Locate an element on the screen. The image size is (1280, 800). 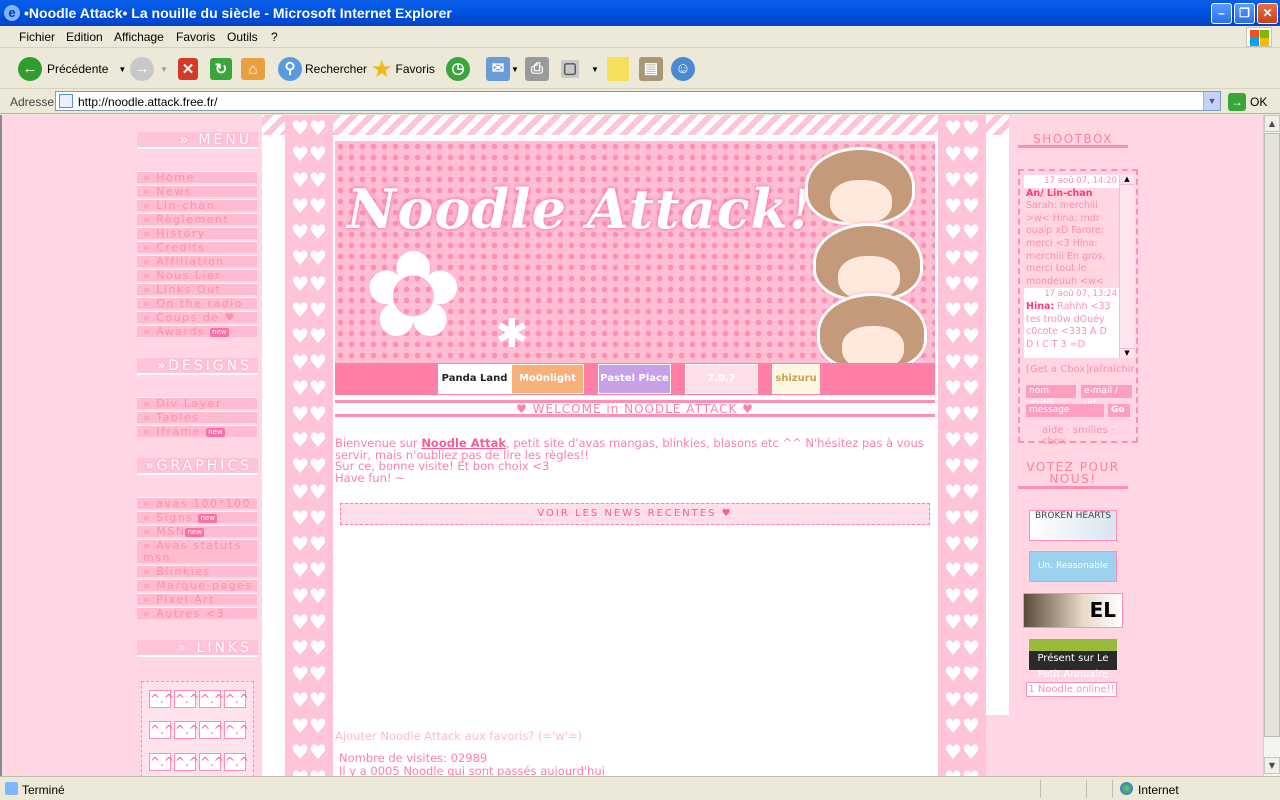
vote-button-unreasonable: Un. Reasonable is located at coordinates (1073, 566).